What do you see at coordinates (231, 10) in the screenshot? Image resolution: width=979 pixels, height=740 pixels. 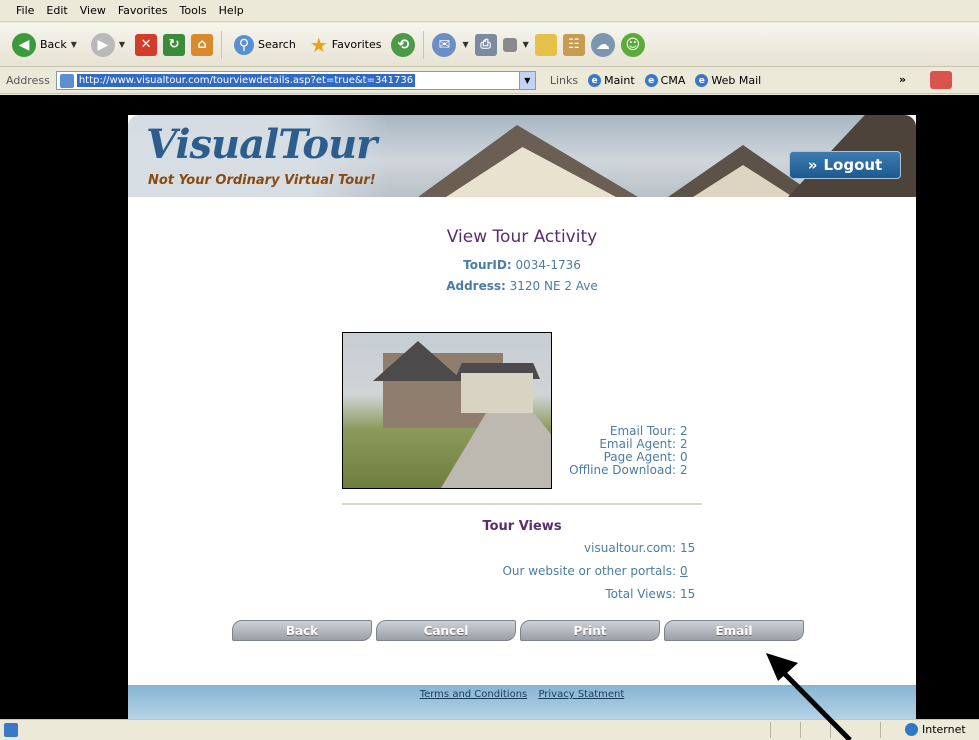 I see `menu-help: Help` at bounding box center [231, 10].